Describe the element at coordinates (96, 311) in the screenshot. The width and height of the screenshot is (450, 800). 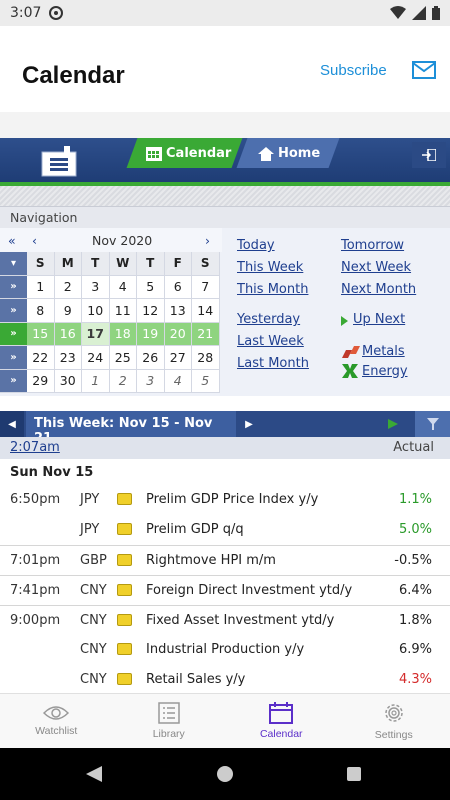
I see `day-cell: 10` at that location.